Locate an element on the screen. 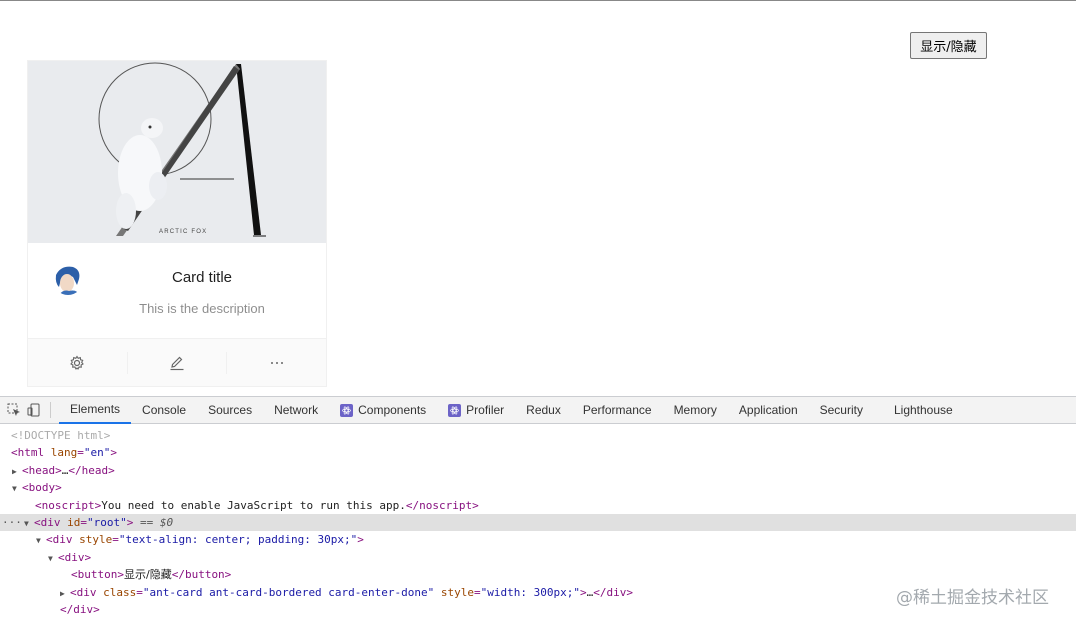 This screenshot has width=1076, height=623. tab-components-label: Components is located at coordinates (392, 410).